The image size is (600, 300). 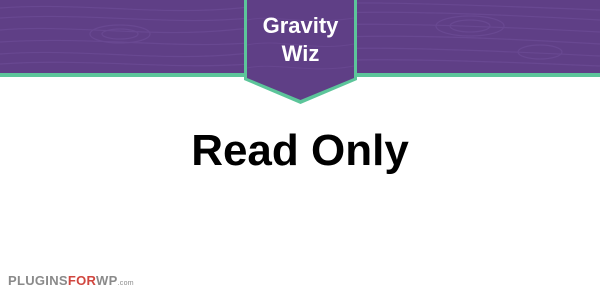 I want to click on badge-text: Gravity Wiz, so click(x=300, y=40).